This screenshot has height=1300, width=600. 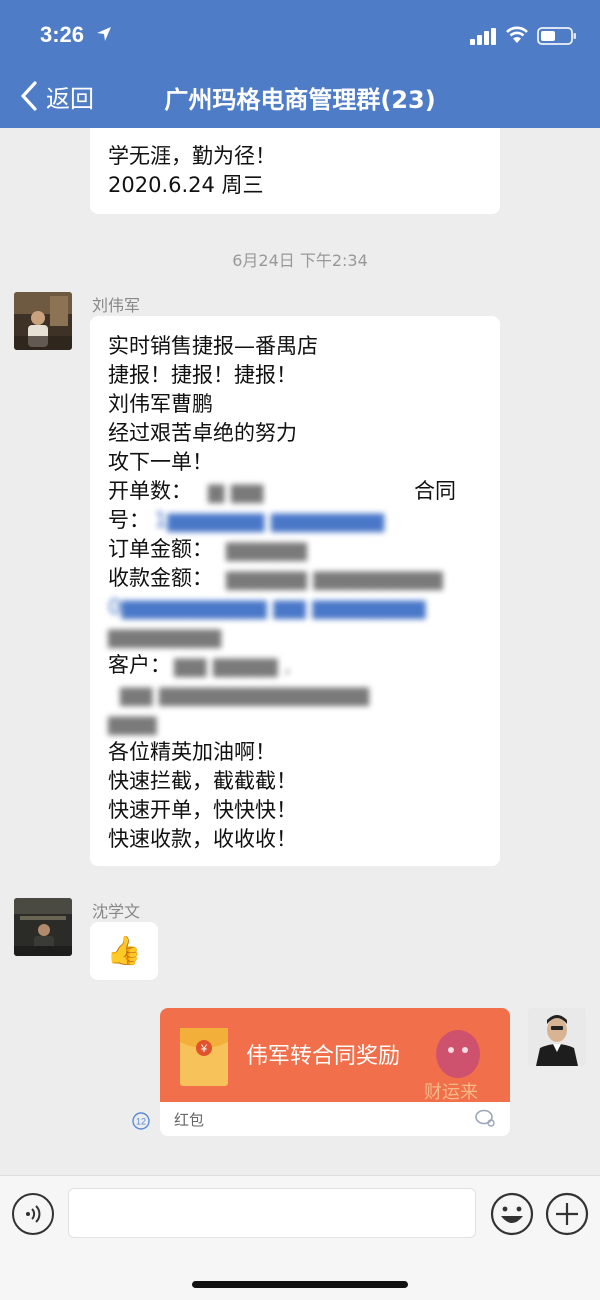 What do you see at coordinates (557, 1037) in the screenshot?
I see `avatar-self` at bounding box center [557, 1037].